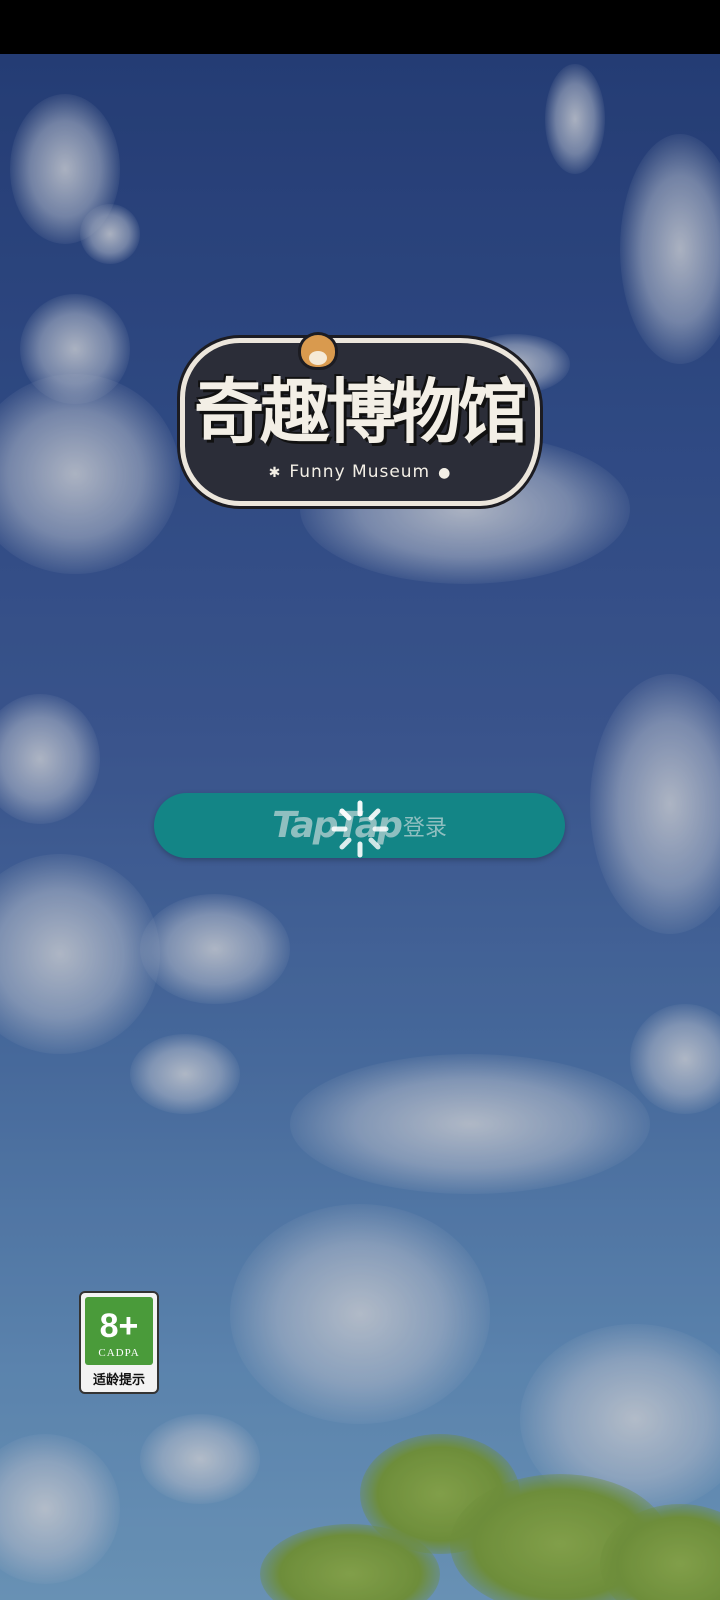 This screenshot has height=1600, width=720. What do you see at coordinates (360, 472) in the screenshot?
I see `logo-subtitle: Funny Museum` at bounding box center [360, 472].